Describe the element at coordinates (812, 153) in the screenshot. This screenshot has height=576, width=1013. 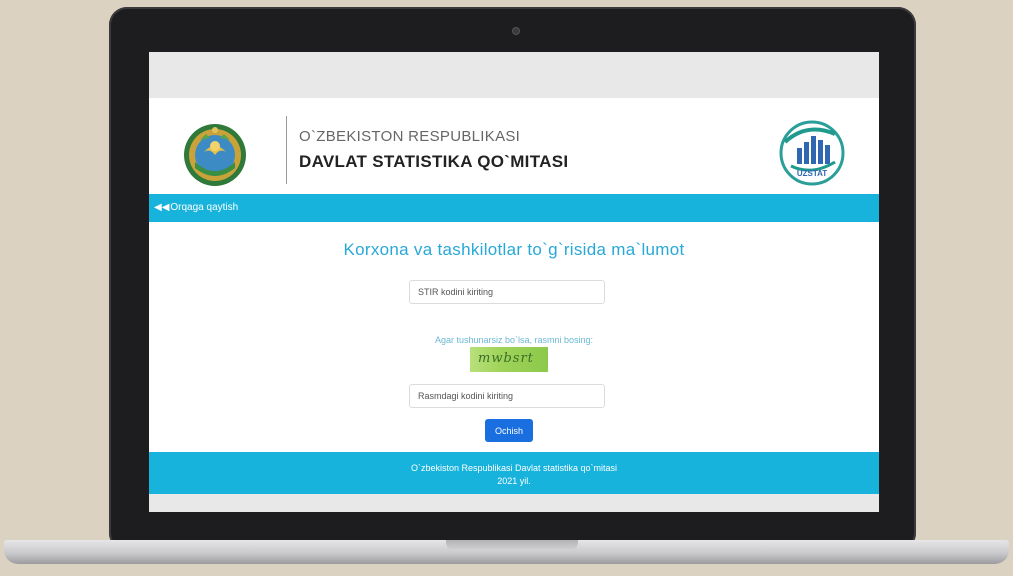
I see `uzstat-logo: UZSTAT` at that location.